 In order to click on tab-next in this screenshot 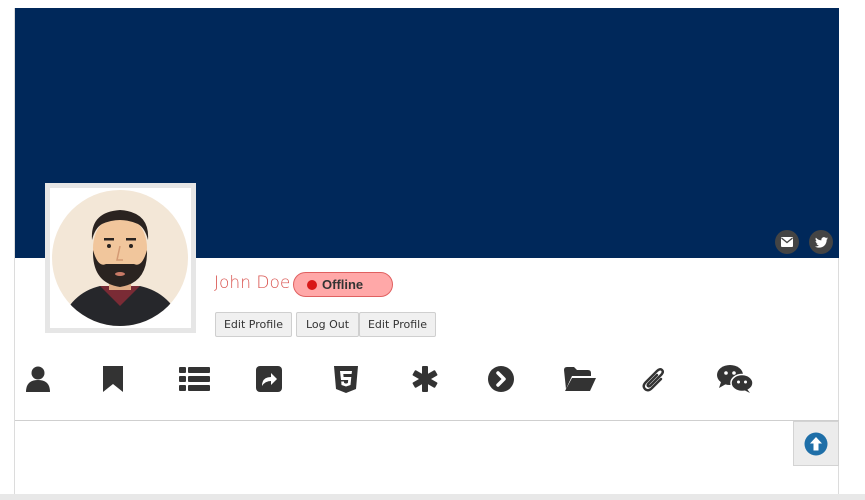, I will do `click(501, 379)`.